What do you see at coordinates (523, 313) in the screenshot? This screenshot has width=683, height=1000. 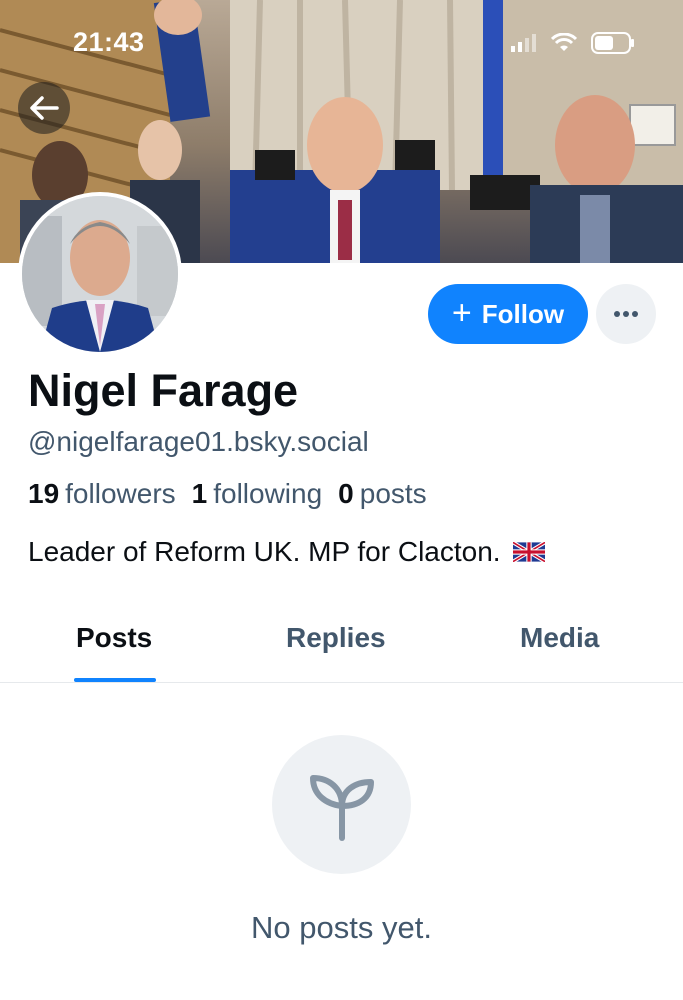 I see `follow-label: Follow` at bounding box center [523, 313].